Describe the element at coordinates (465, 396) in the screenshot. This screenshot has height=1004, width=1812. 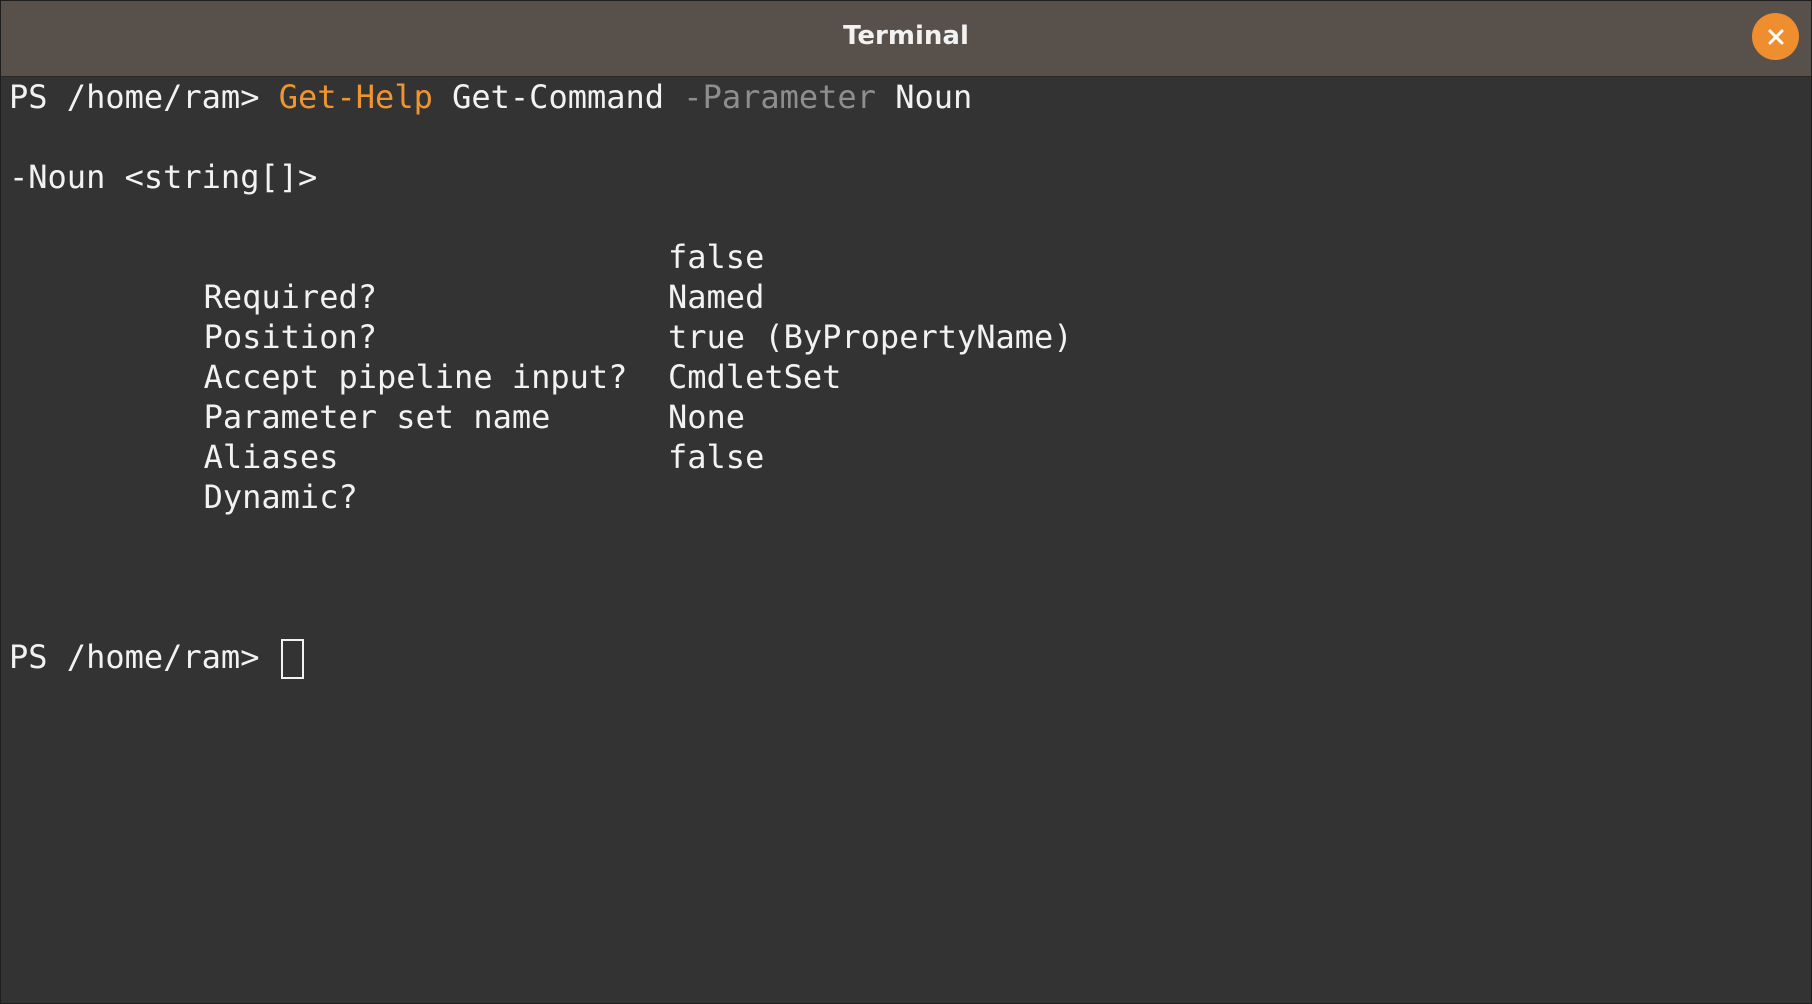
I see `property-row: Parameter set name CmdletSet` at that location.